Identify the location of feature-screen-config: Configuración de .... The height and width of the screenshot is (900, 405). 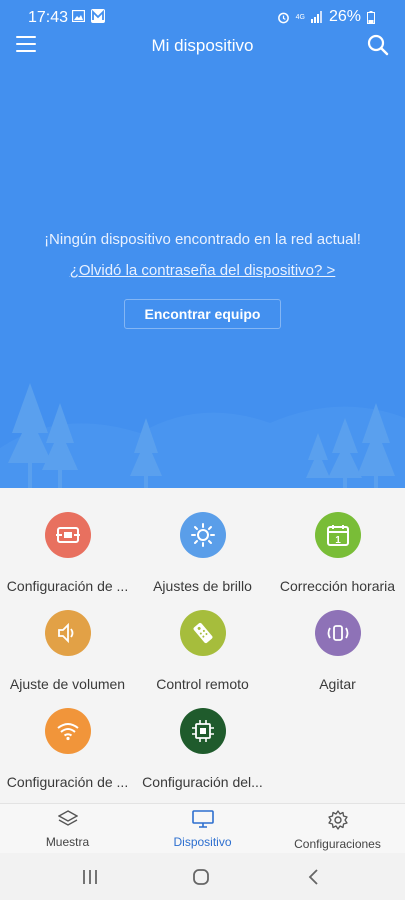
(67, 553).